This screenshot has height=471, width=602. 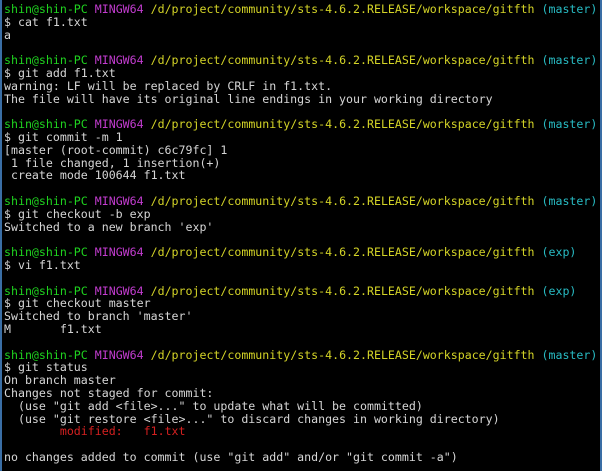 I want to click on window-left-border, so click(x=1, y=235).